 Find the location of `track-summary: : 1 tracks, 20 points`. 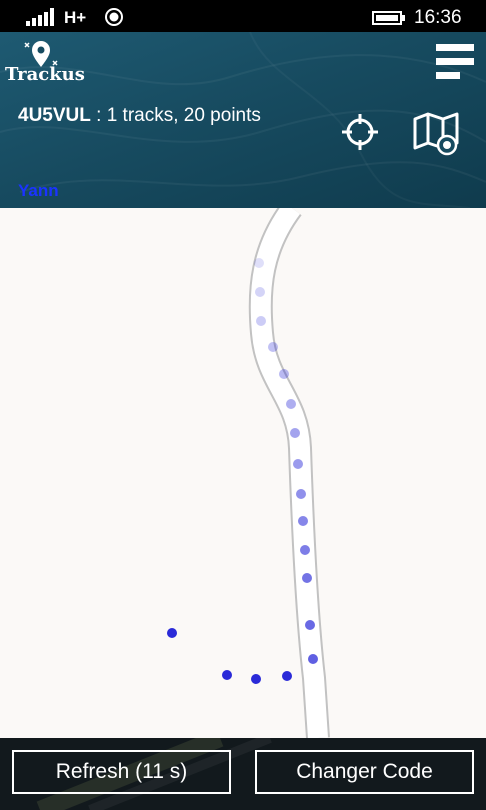

track-summary: : 1 tracks, 20 points is located at coordinates (175, 115).